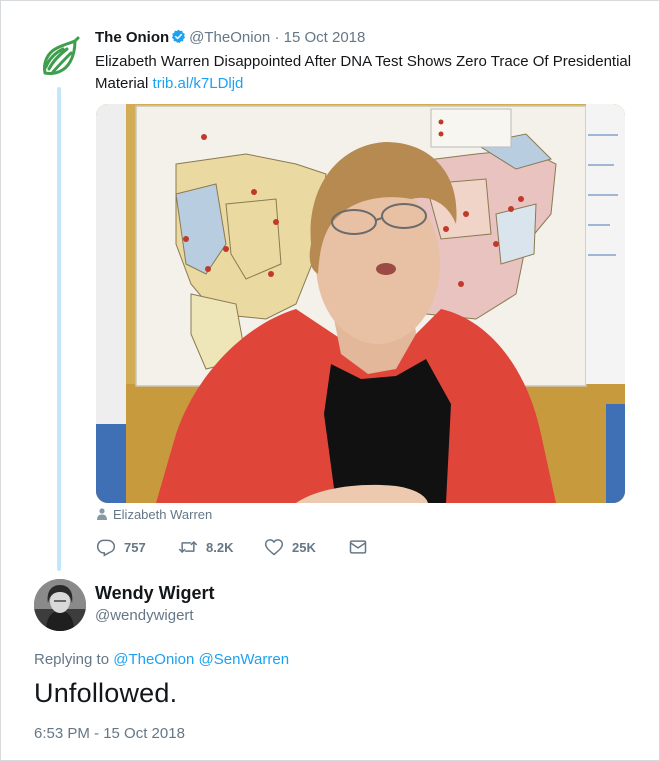 This screenshot has height=761, width=660. What do you see at coordinates (59, 57) in the screenshot?
I see `onion-logo-icon` at bounding box center [59, 57].